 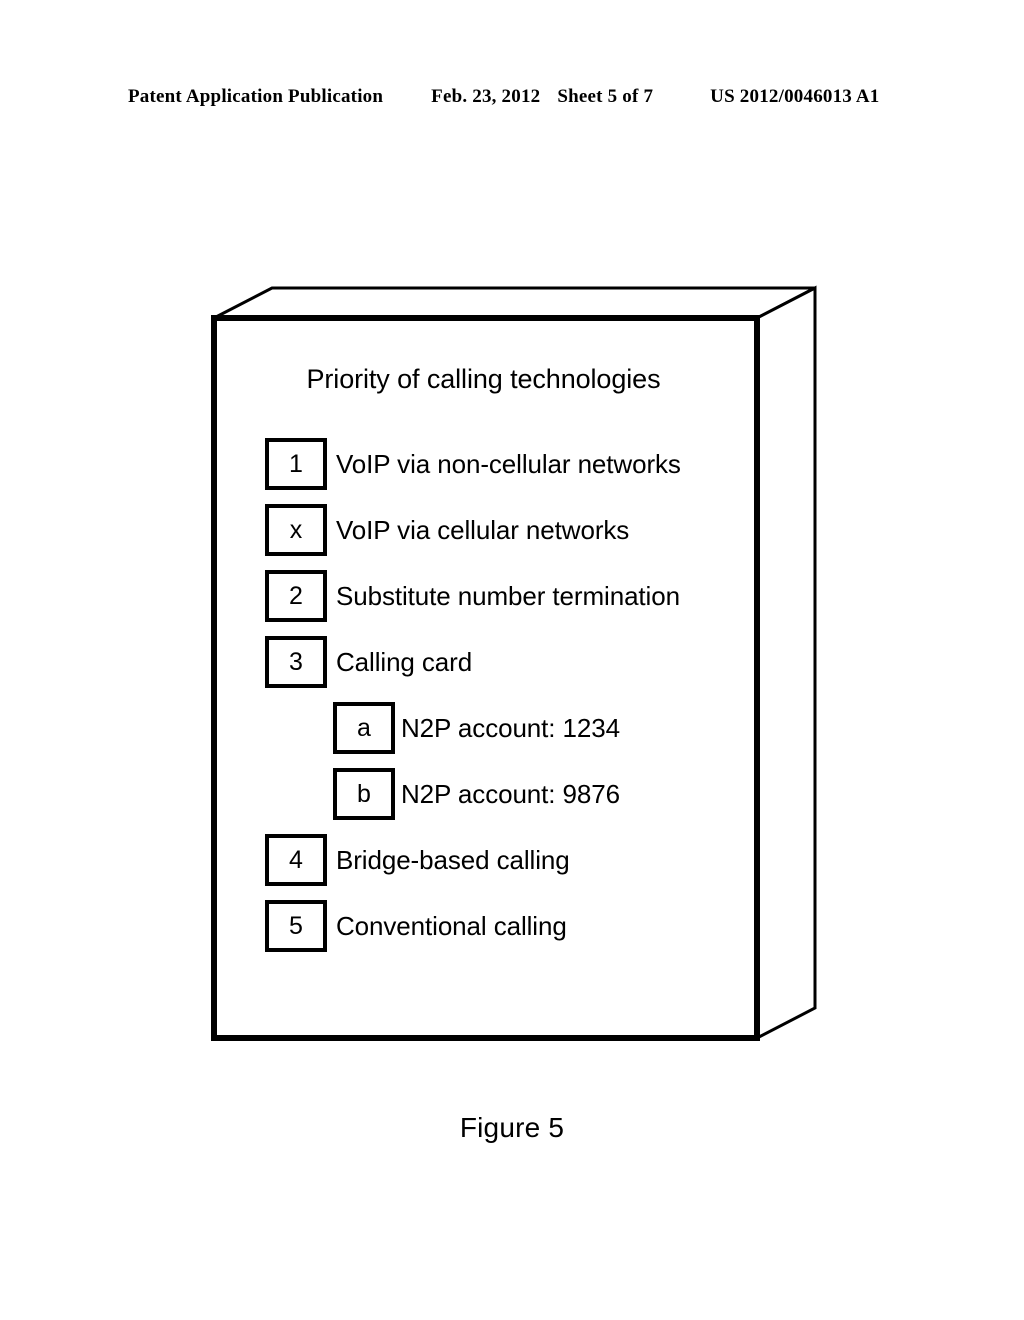 What do you see at coordinates (296, 464) in the screenshot?
I see `priority-marker-box: 1` at bounding box center [296, 464].